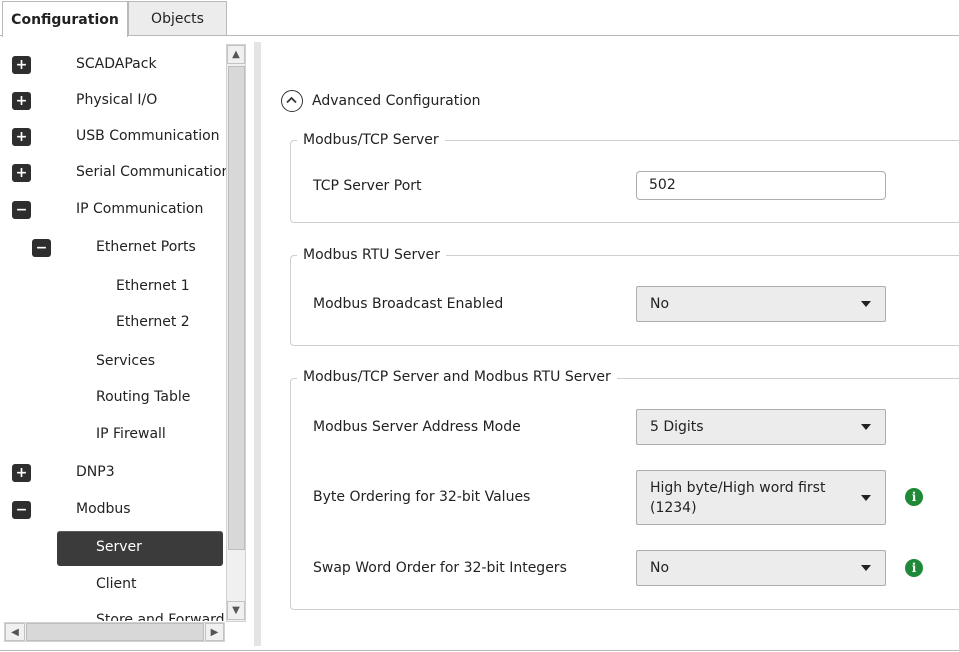  What do you see at coordinates (761, 185) in the screenshot?
I see `tcp-server-port-input: 502` at bounding box center [761, 185].